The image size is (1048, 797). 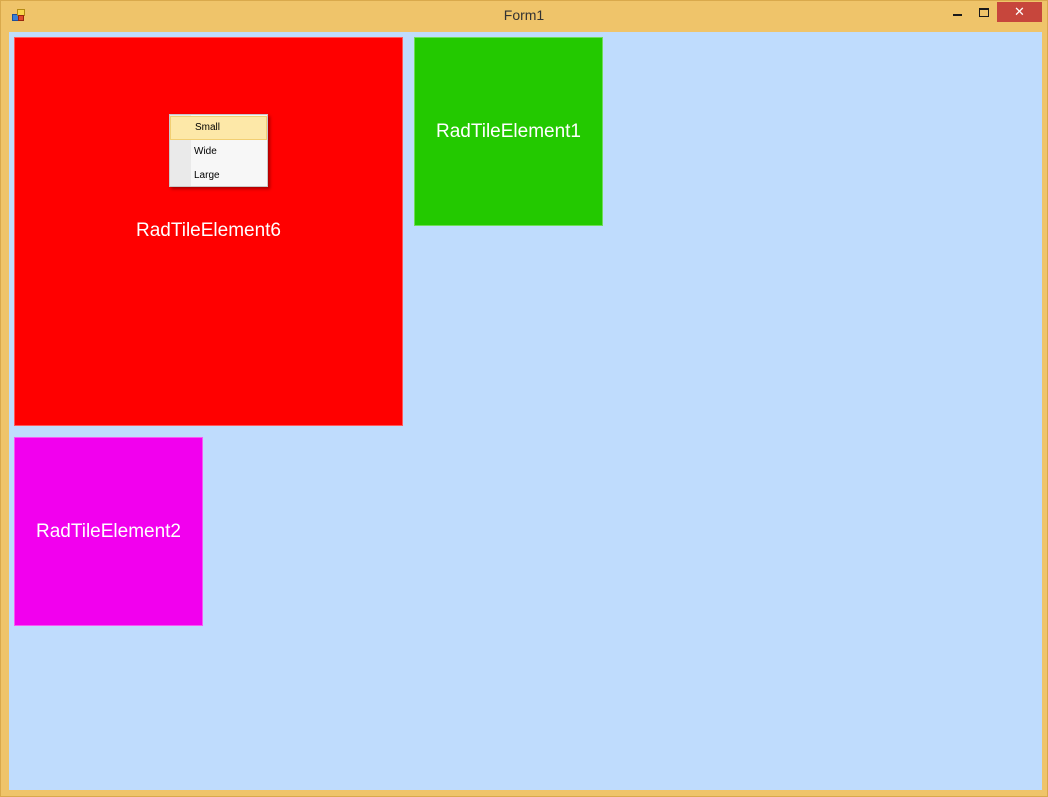 I want to click on minimize-button, so click(x=957, y=12).